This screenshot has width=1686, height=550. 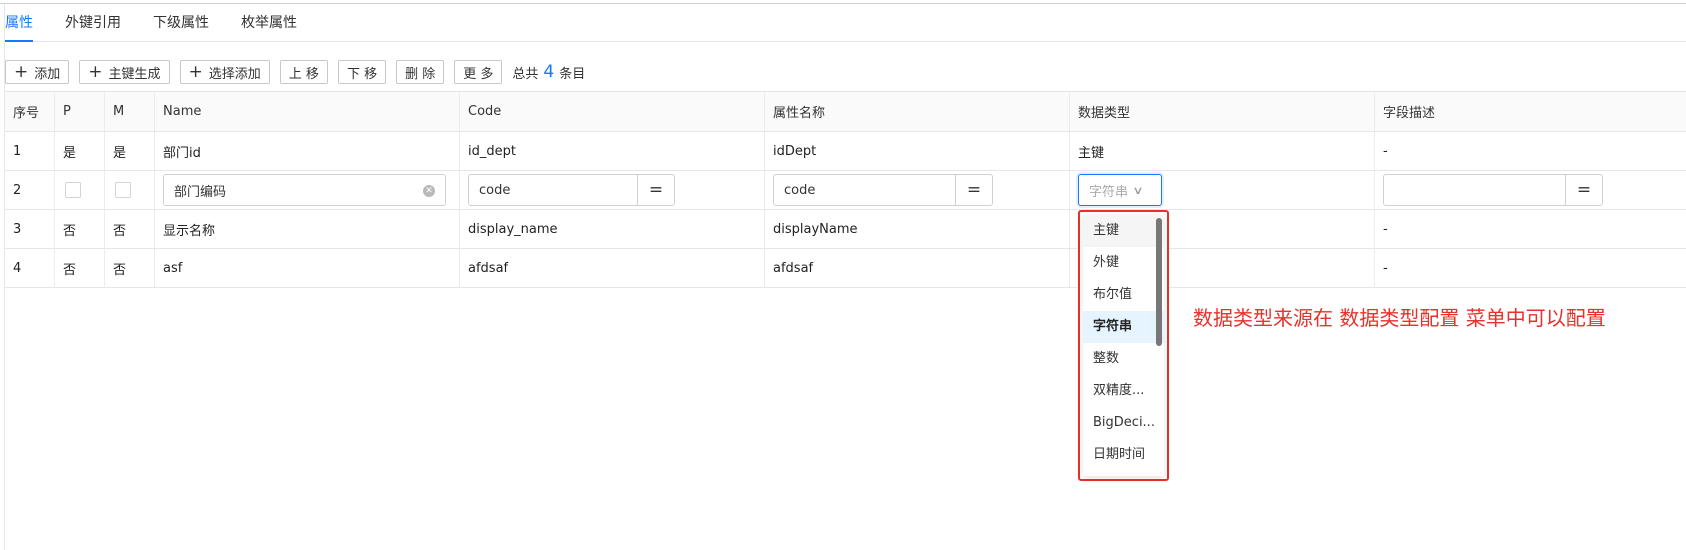 I want to click on cell-index: 3, so click(x=30, y=229).